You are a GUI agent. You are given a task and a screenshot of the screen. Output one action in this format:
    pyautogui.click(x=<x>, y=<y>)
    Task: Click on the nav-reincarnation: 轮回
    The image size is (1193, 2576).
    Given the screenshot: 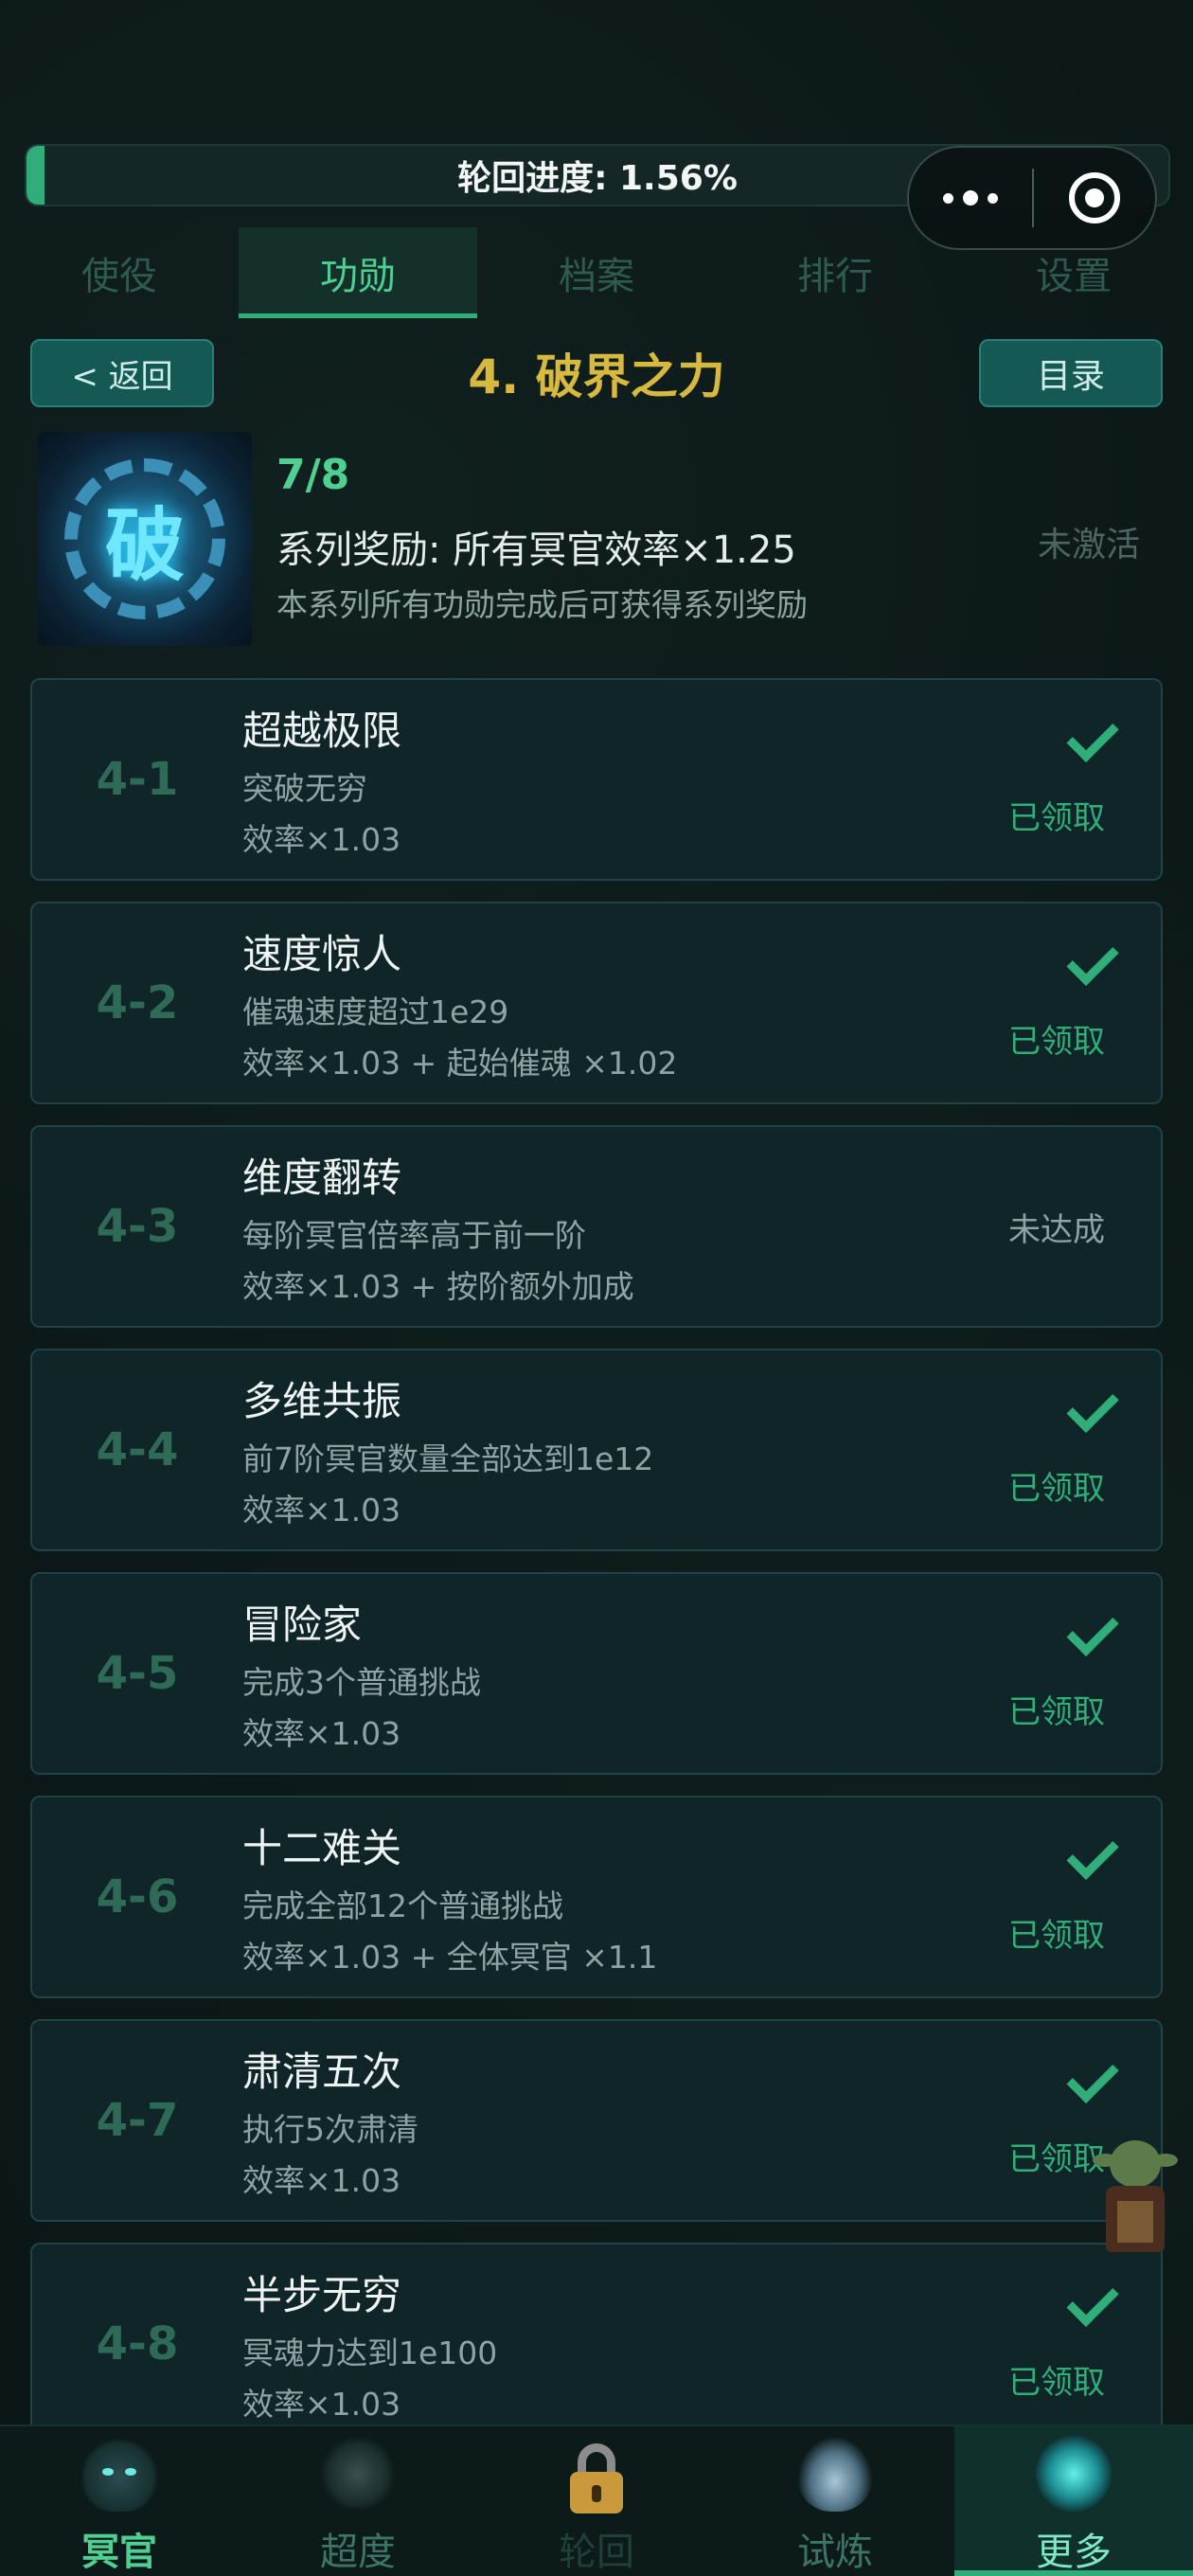 What is the action you would take?
    pyautogui.click(x=596, y=2501)
    